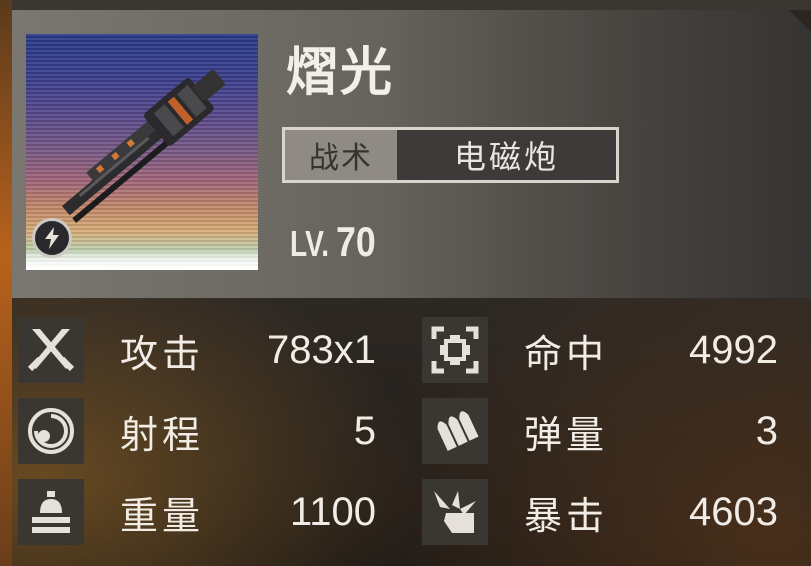  I want to click on stat-accuracy: 命中 4992, so click(600, 350).